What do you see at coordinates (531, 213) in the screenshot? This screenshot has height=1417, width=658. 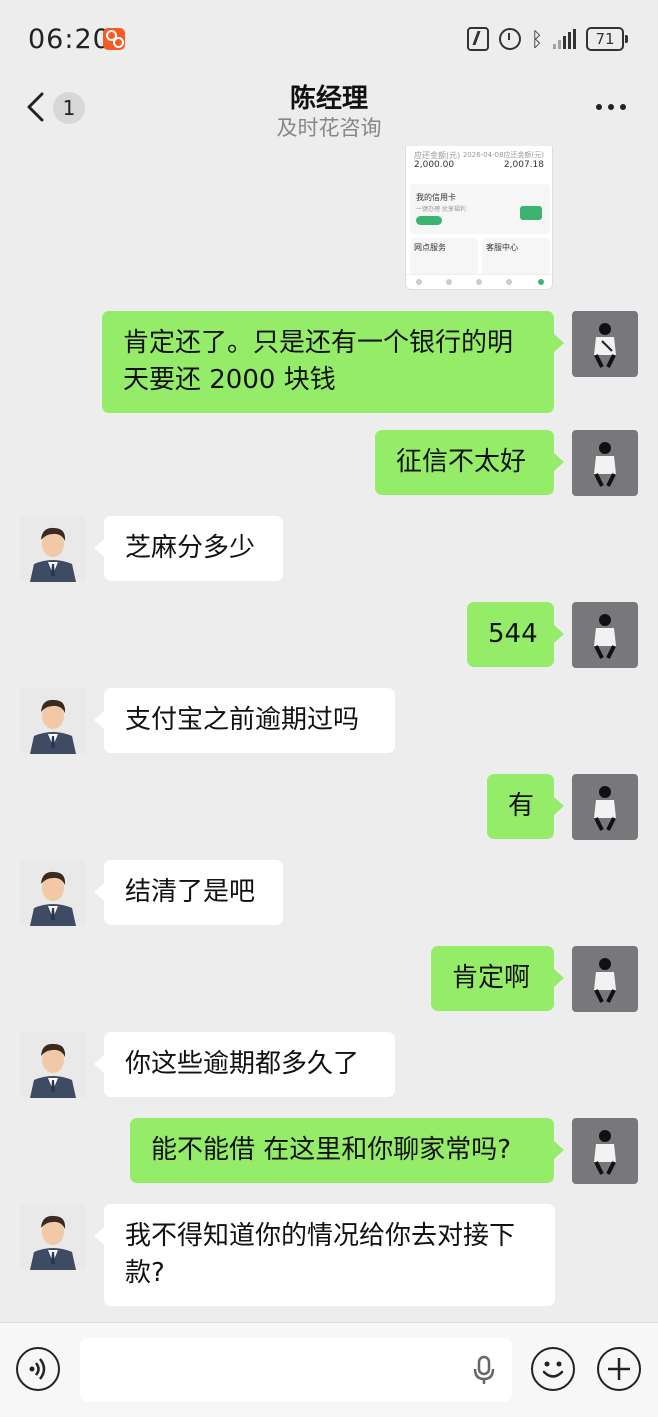 I see `credit-card-icon` at bounding box center [531, 213].